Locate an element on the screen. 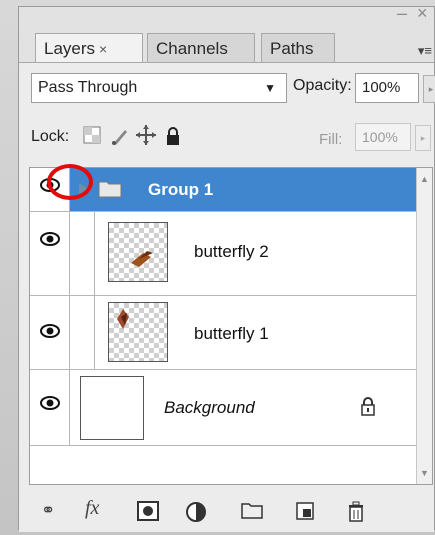 This screenshot has width=435, height=535. fill-slider-button: ▸ is located at coordinates (423, 138).